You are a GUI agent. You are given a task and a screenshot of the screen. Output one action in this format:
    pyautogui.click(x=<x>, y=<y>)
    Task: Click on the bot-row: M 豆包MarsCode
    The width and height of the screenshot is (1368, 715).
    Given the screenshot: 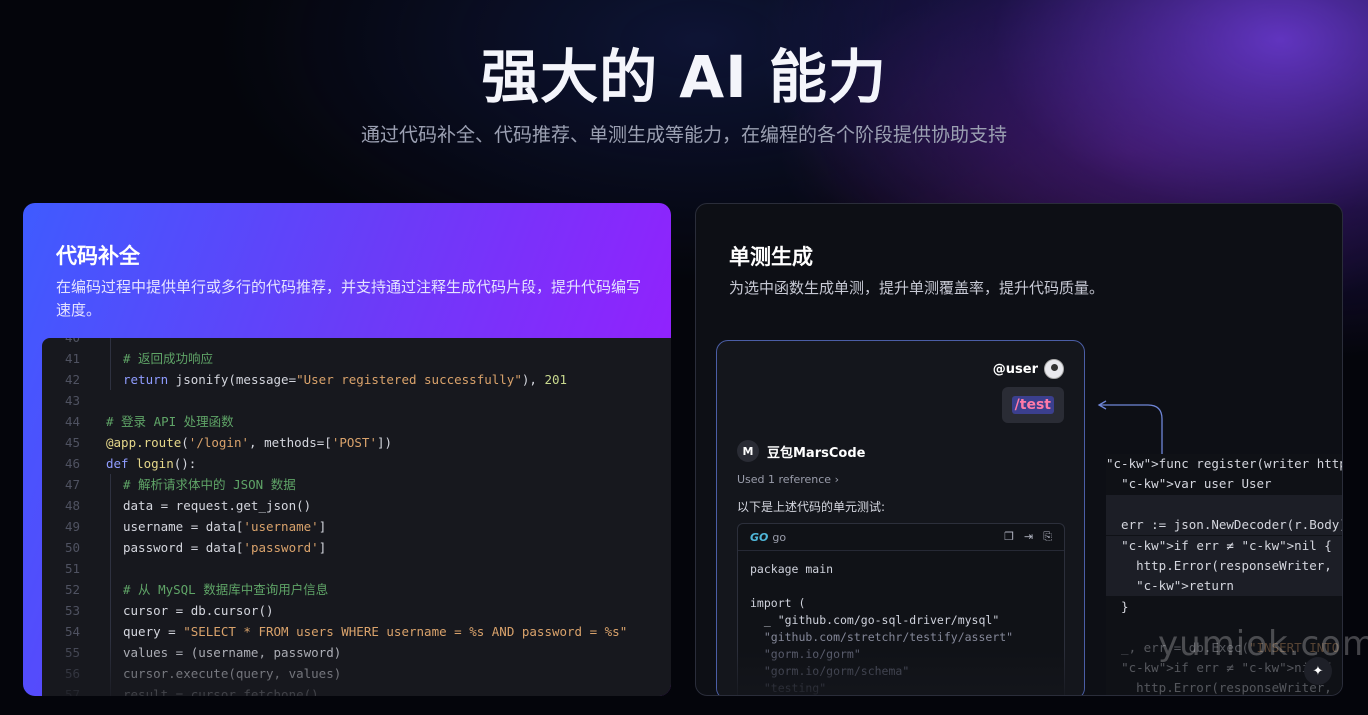 What is the action you would take?
    pyautogui.click(x=801, y=451)
    